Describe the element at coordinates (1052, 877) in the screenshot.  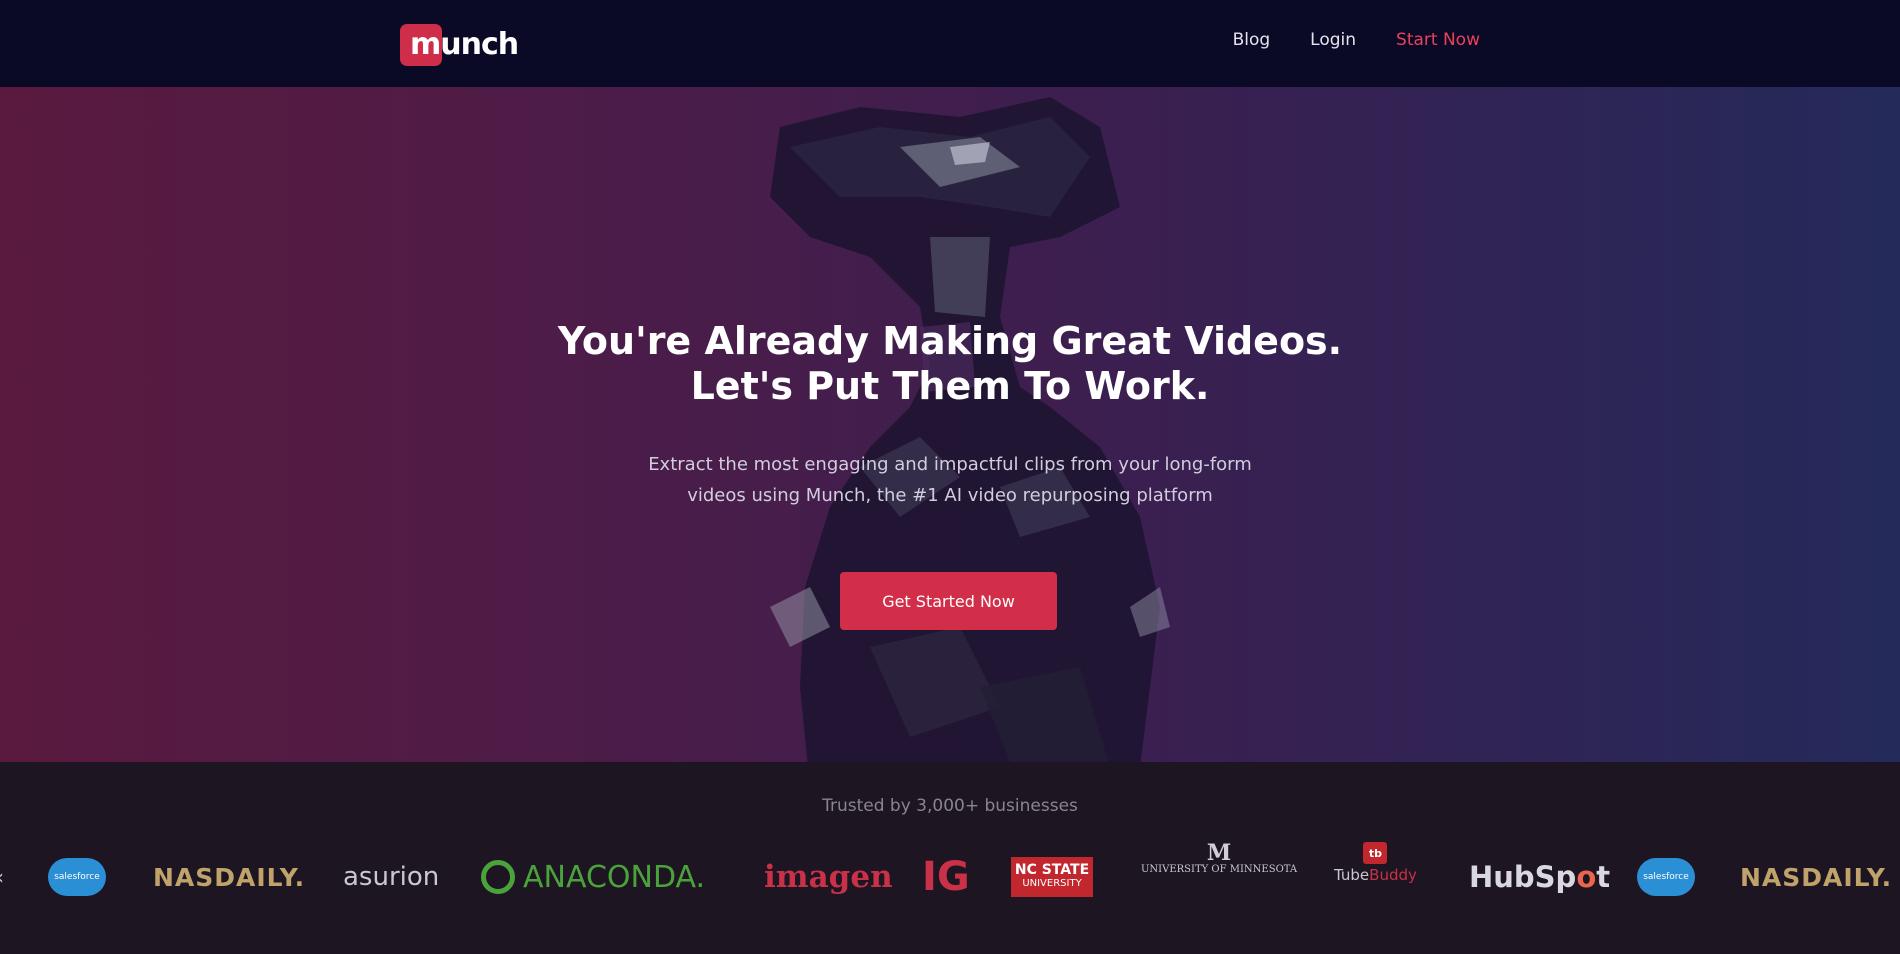
I see `ncstate-logo: NC STATE UNIVERSITY` at that location.